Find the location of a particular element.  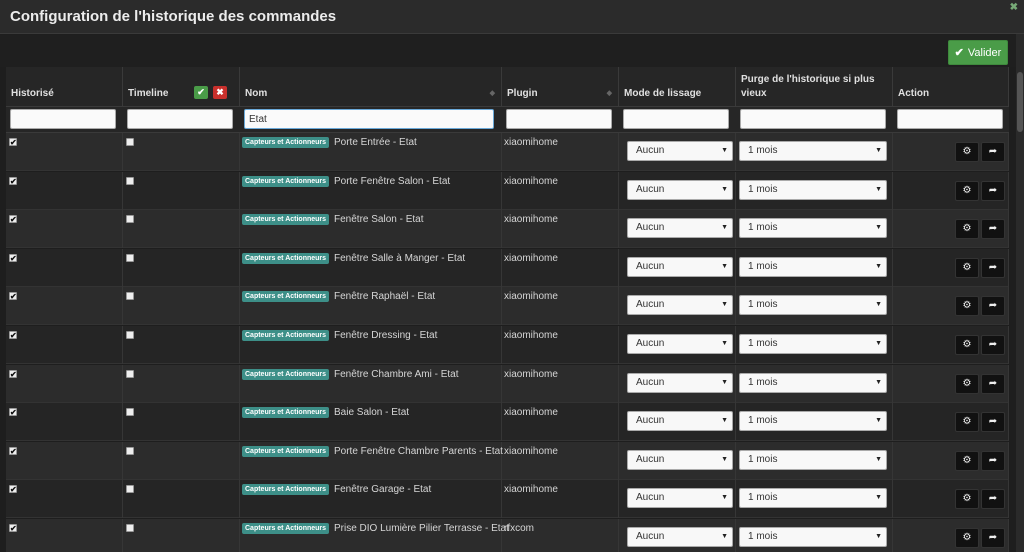

header-purge: Purge de l'historique si plus vieux is located at coordinates (814, 87).